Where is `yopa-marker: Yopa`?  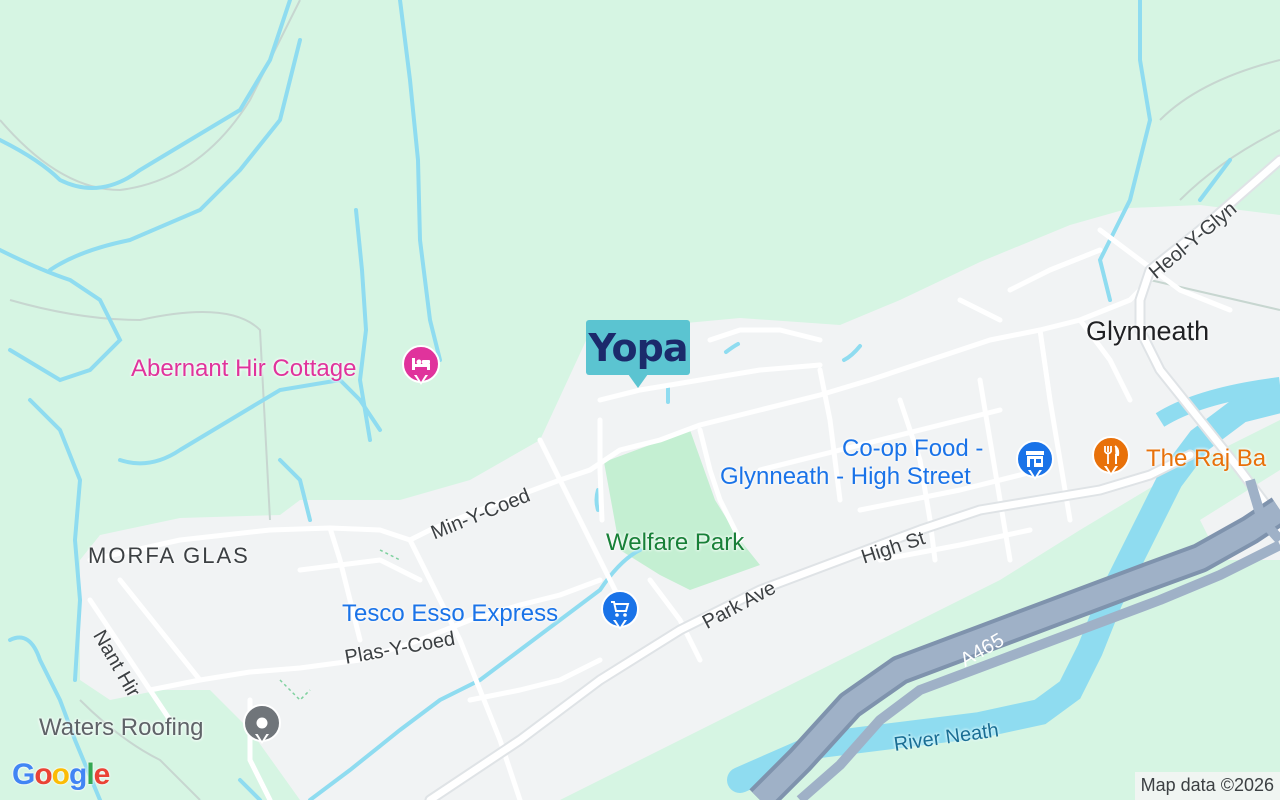 yopa-marker: Yopa is located at coordinates (638, 354).